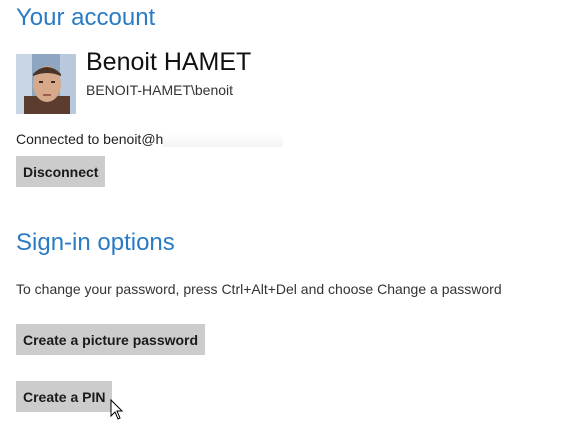 The height and width of the screenshot is (431, 584). Describe the element at coordinates (64, 396) in the screenshot. I see `create-pin-button: Create a PIN` at that location.